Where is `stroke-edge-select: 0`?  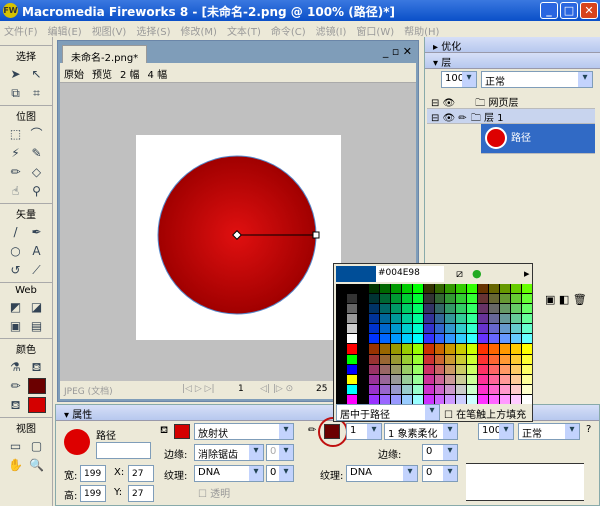 stroke-edge-select: 0 is located at coordinates (440, 452).